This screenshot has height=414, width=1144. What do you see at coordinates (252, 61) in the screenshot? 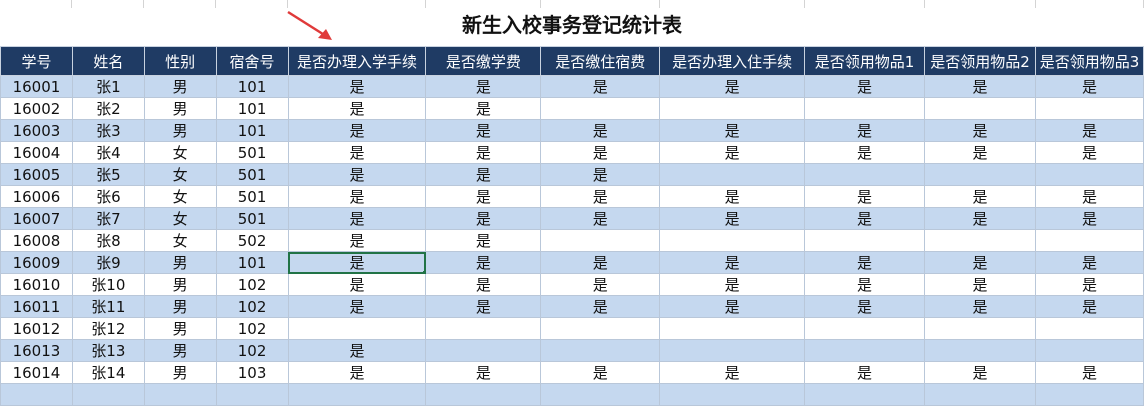
I see `column-header: 宿舍号` at bounding box center [252, 61].